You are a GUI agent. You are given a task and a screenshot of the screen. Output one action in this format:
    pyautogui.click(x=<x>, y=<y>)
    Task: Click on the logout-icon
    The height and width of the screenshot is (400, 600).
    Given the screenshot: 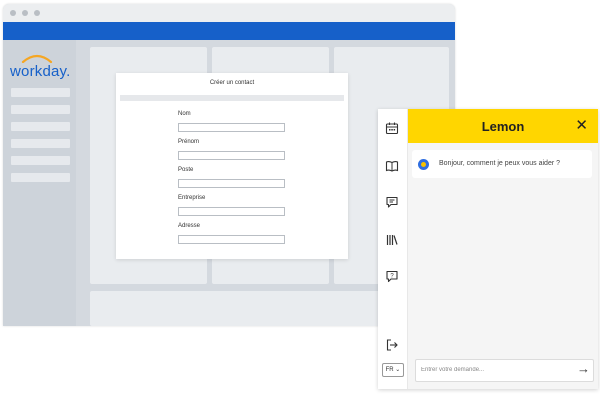 What is the action you would take?
    pyautogui.click(x=392, y=345)
    